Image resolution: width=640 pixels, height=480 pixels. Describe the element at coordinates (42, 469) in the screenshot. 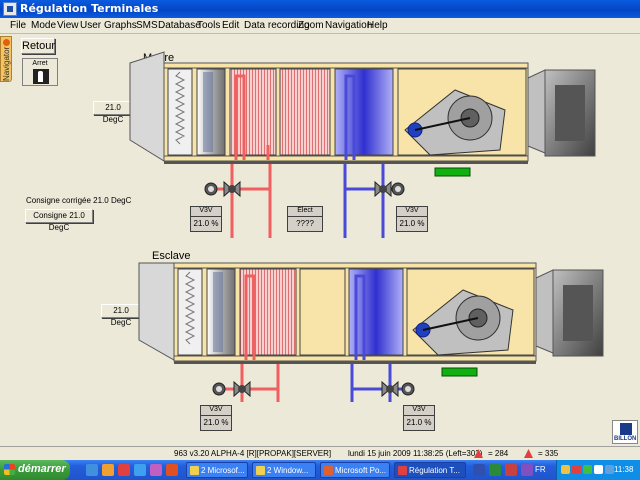

I see `start-label: démarrer` at that location.